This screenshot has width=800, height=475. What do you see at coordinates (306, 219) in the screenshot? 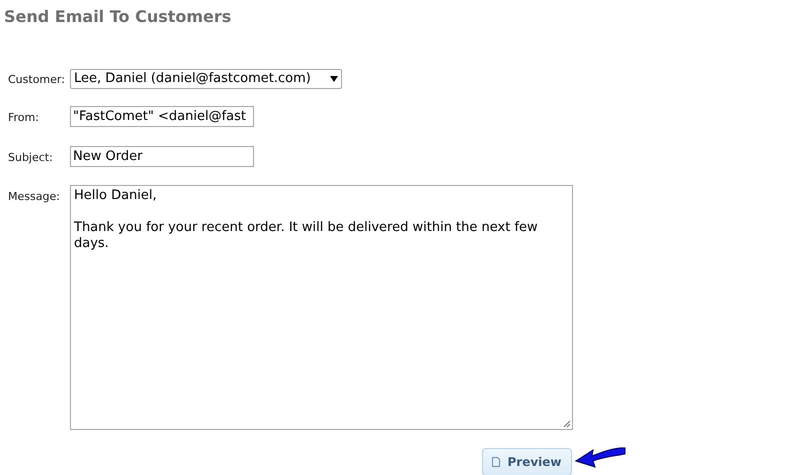
I see `message-text: Hello Daniel, Thank you for your recent order. It will be delivered within the next few days.` at bounding box center [306, 219].